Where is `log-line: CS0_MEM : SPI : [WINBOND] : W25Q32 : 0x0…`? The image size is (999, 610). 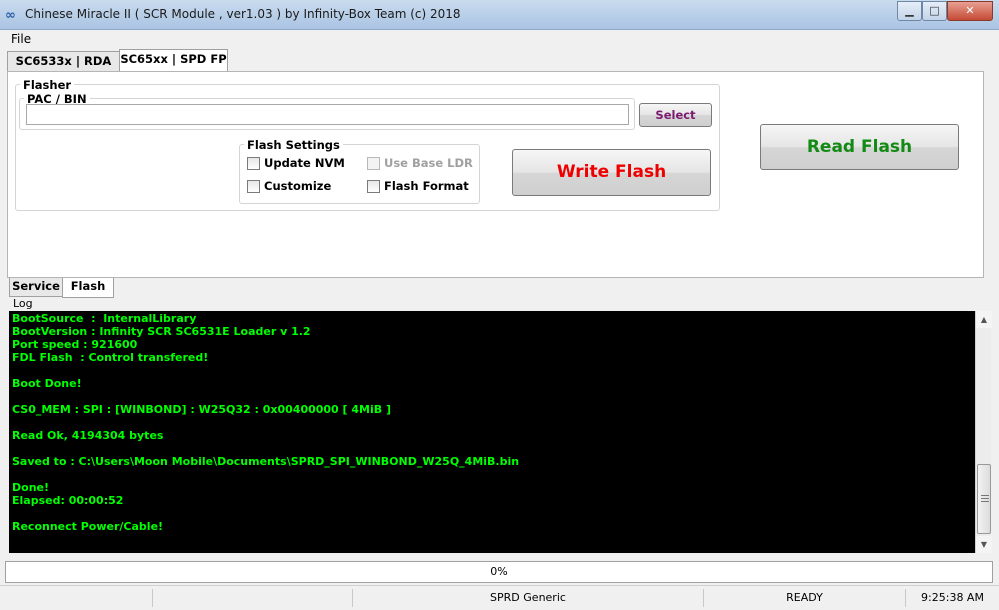 log-line: CS0_MEM : SPI : [WINBOND] : W25Q32 : 0x0… is located at coordinates (202, 409).